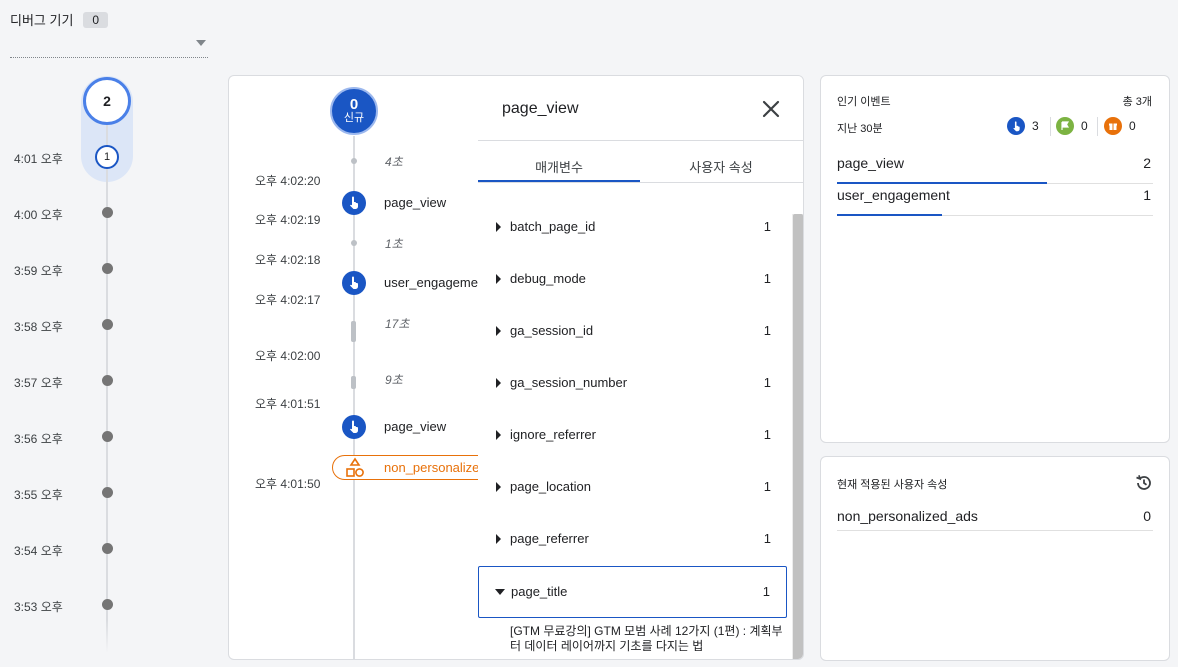  I want to click on user-property-name: non_personalized_ads, so click(907, 516).